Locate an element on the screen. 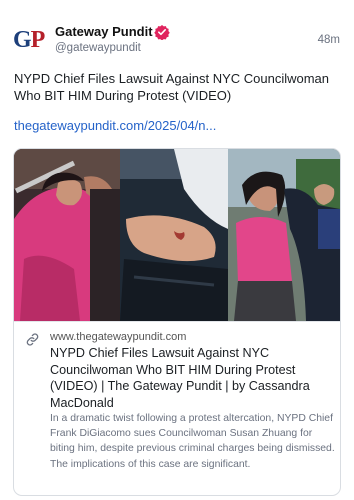 The image size is (354, 500). avatar-letter-g: G is located at coordinates (22, 40).